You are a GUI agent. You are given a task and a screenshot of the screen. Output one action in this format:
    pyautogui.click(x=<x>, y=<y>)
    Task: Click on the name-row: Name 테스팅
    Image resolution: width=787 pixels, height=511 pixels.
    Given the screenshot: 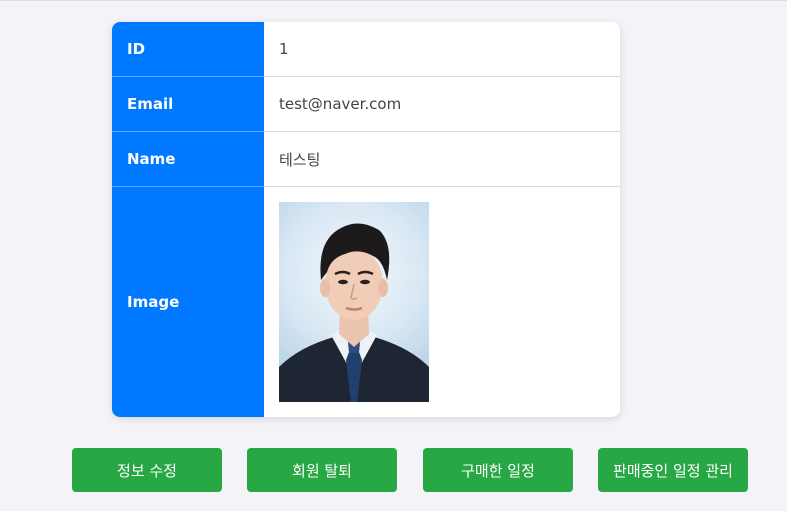 What is the action you would take?
    pyautogui.click(x=366, y=159)
    